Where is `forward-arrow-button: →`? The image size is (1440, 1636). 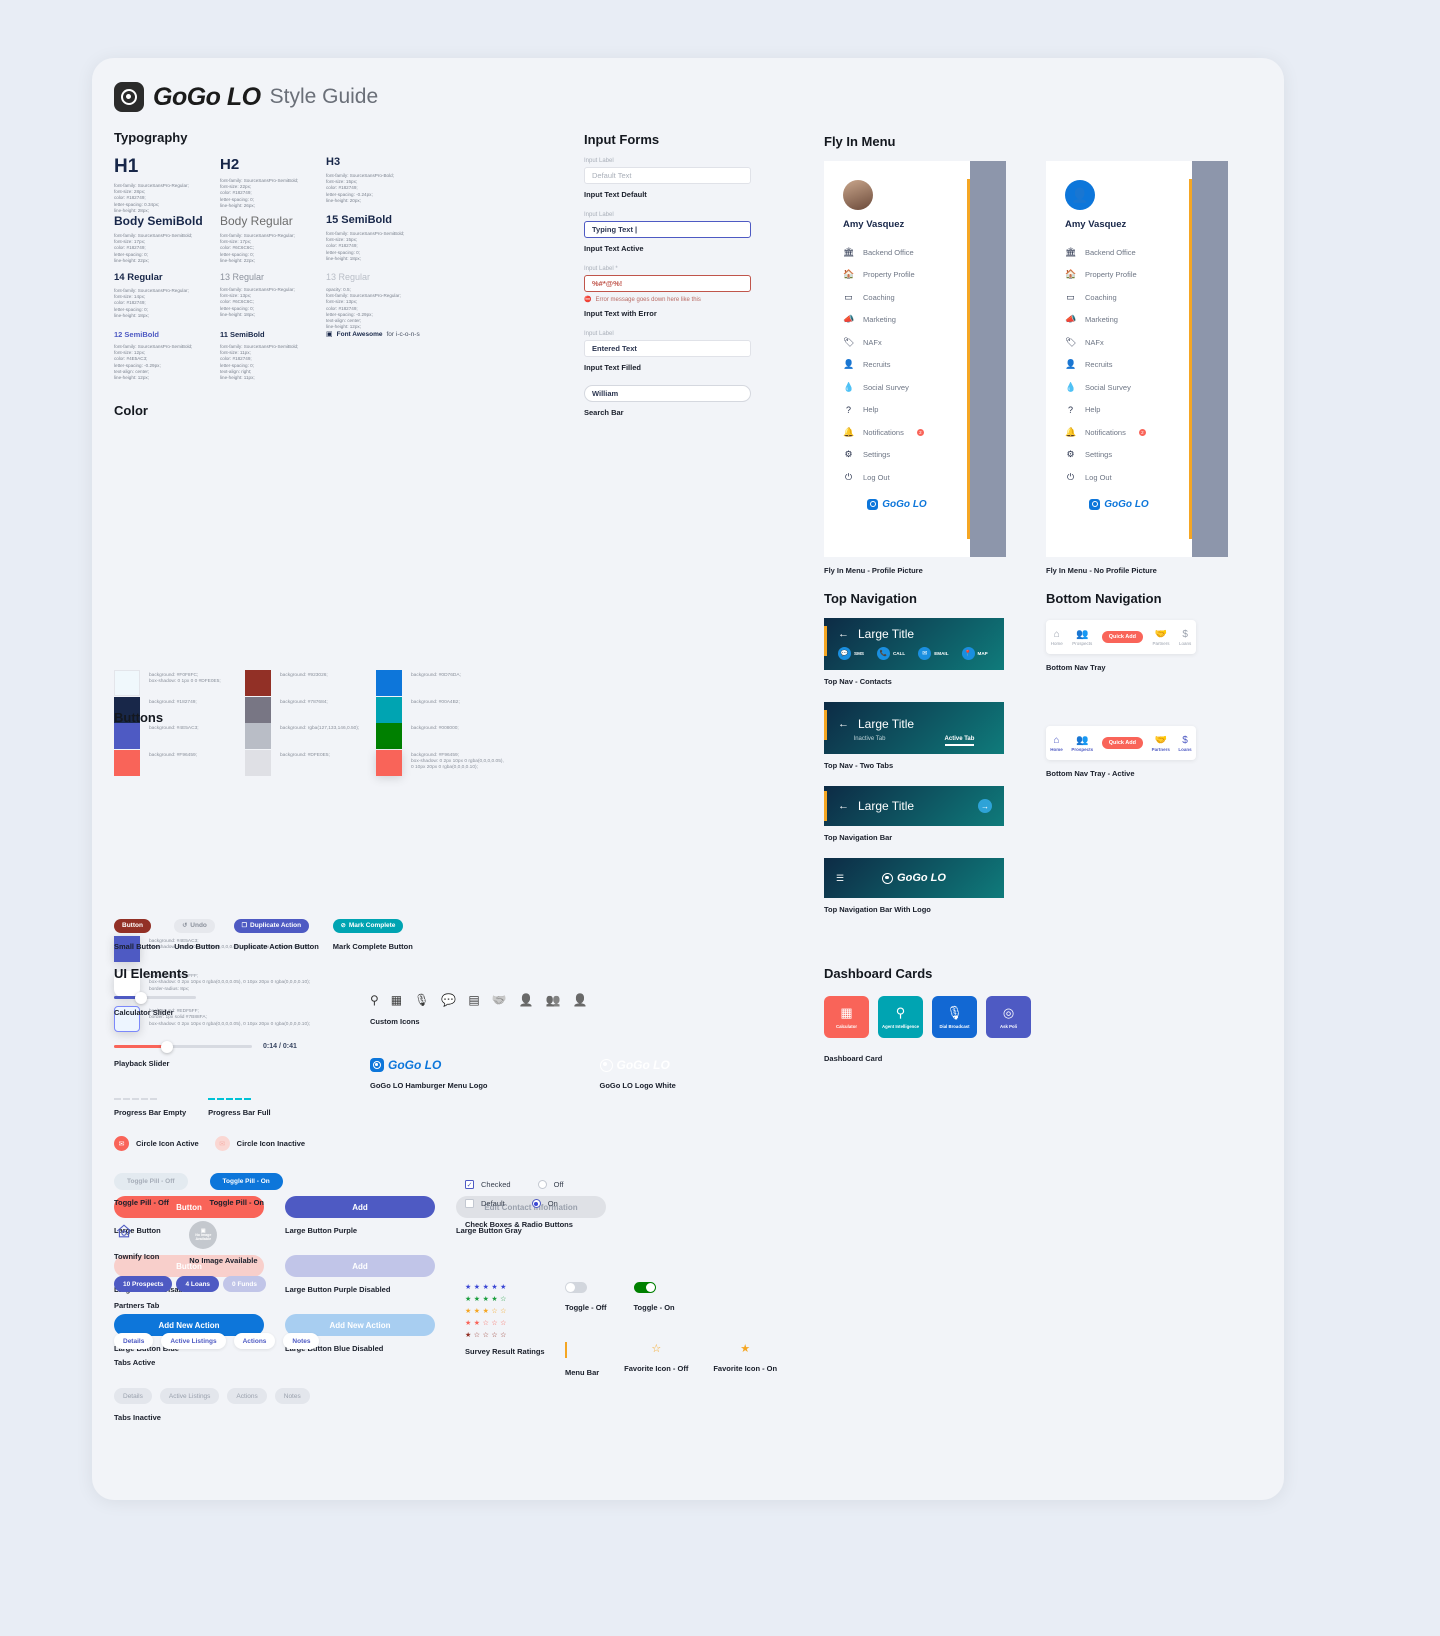 forward-arrow-button: → is located at coordinates (985, 806).